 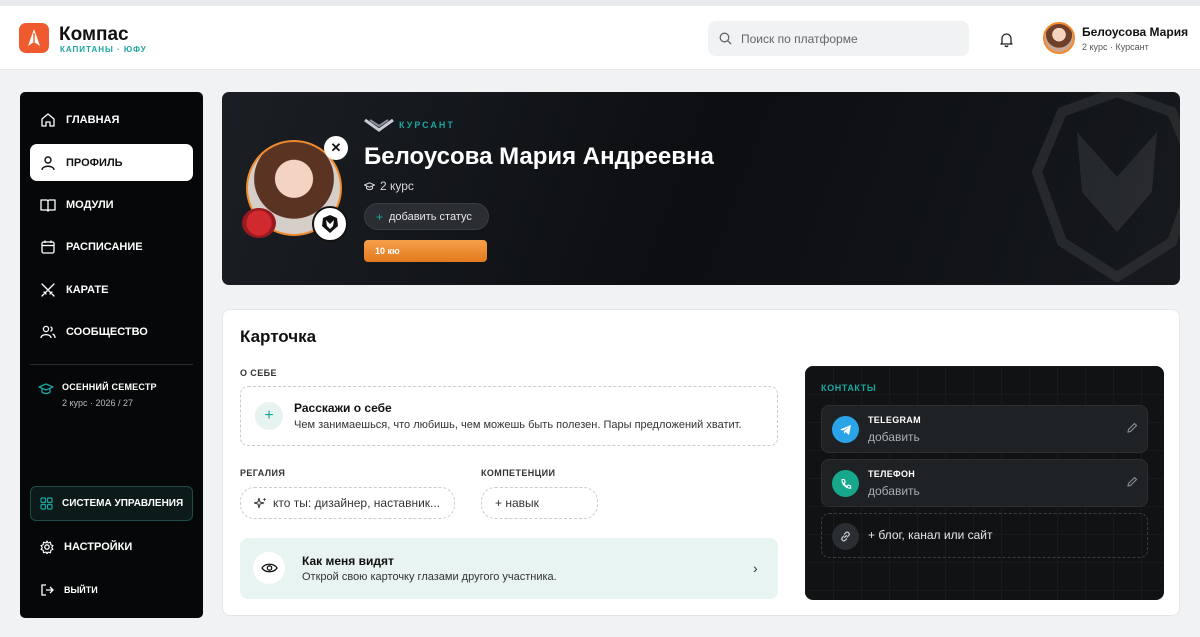 What do you see at coordinates (930, 535) in the screenshot?
I see `add-link-label: + блог, канал или сайт` at bounding box center [930, 535].